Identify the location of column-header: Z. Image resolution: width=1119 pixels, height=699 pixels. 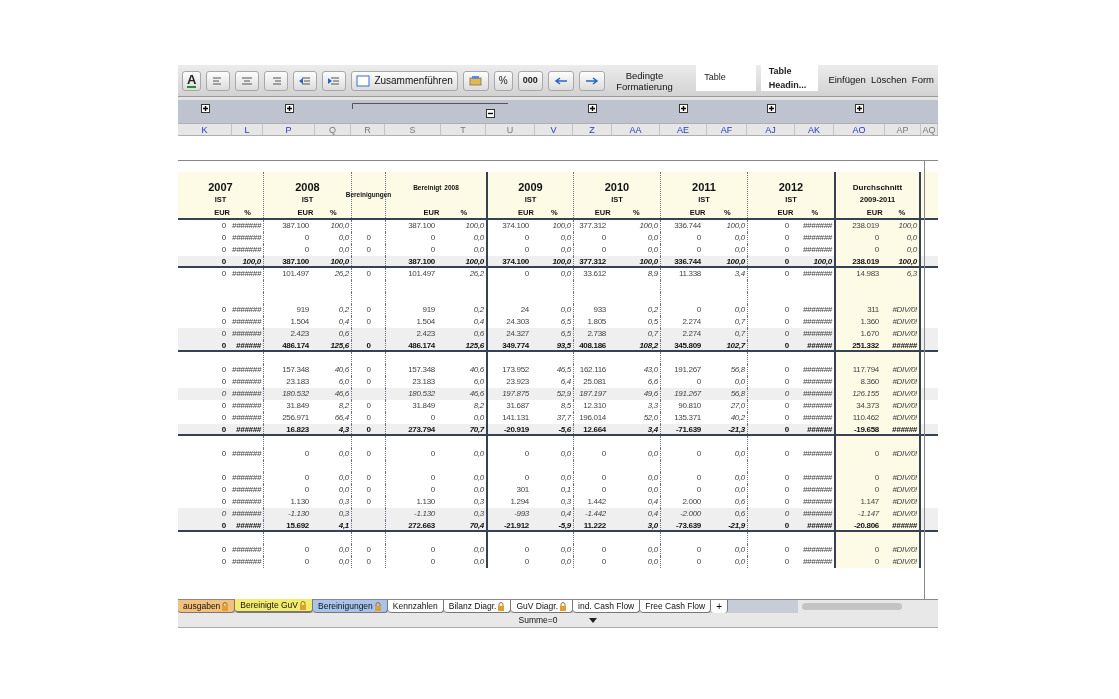
(592, 129).